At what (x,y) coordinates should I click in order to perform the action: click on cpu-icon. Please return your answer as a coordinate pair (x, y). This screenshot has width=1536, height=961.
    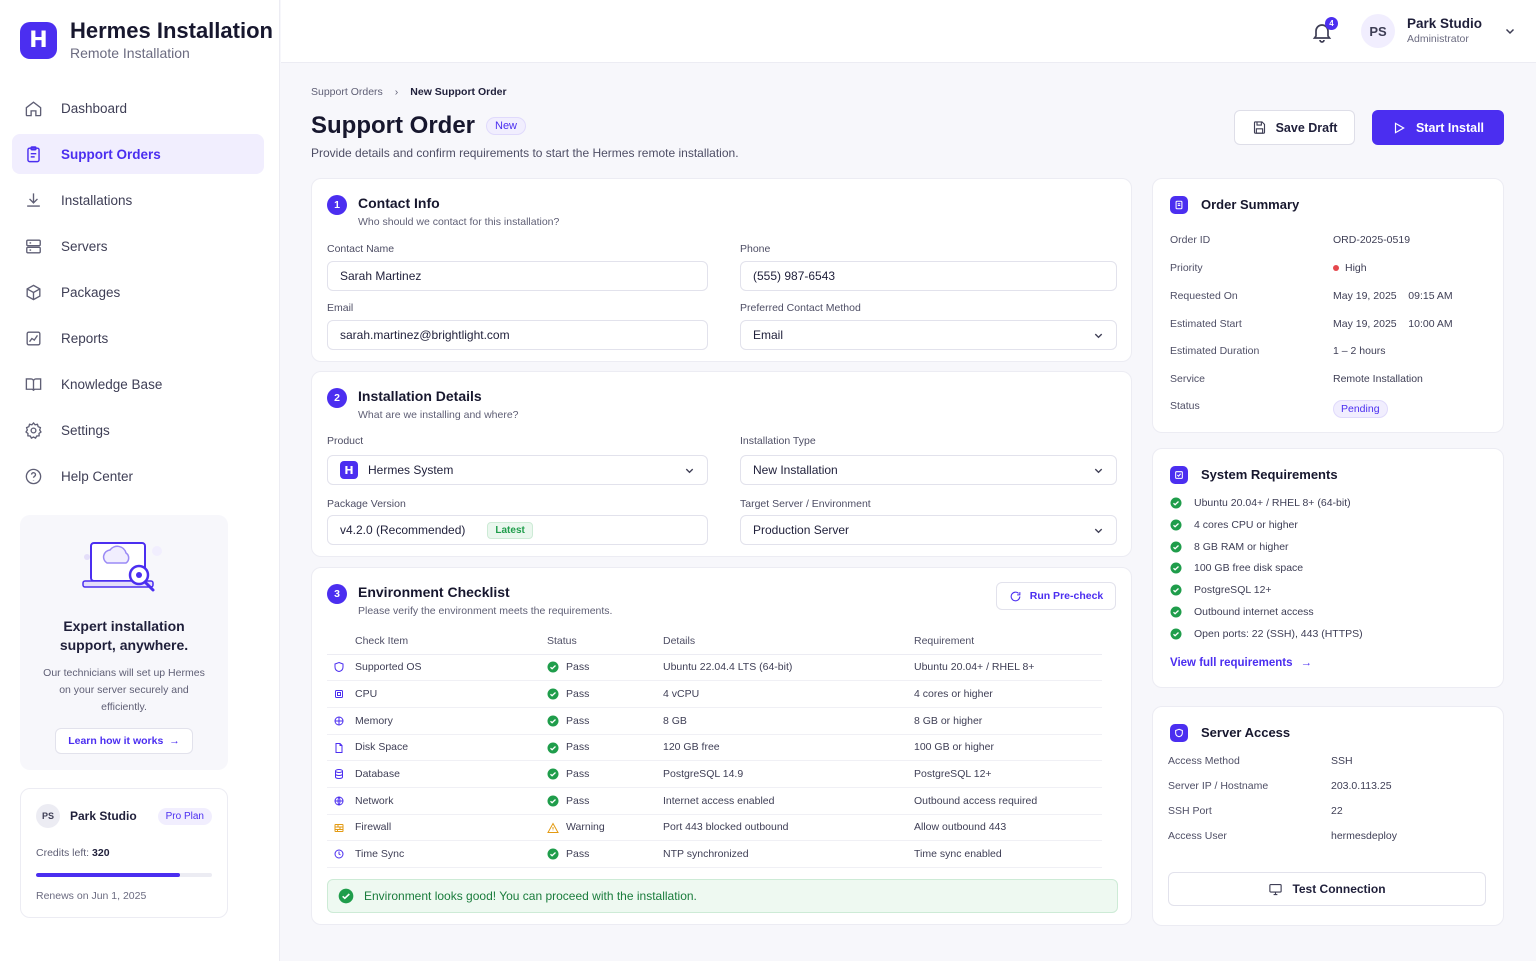
    Looking at the image, I should click on (339, 694).